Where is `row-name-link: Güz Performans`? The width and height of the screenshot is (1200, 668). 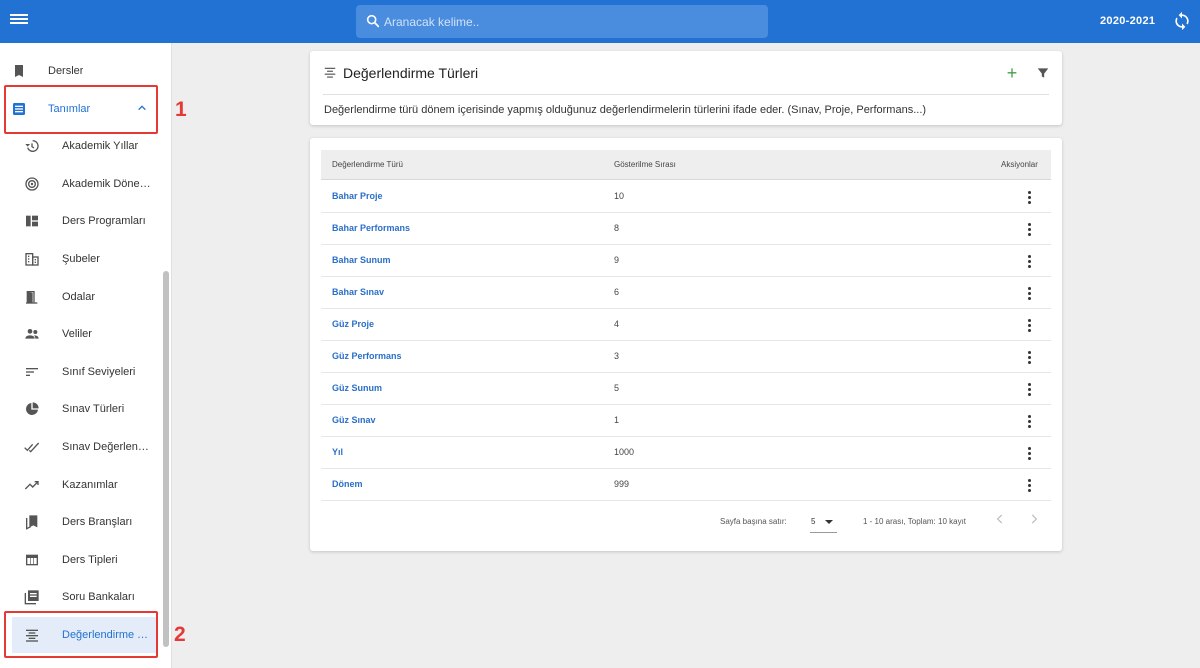
row-name-link: Güz Performans is located at coordinates (367, 356).